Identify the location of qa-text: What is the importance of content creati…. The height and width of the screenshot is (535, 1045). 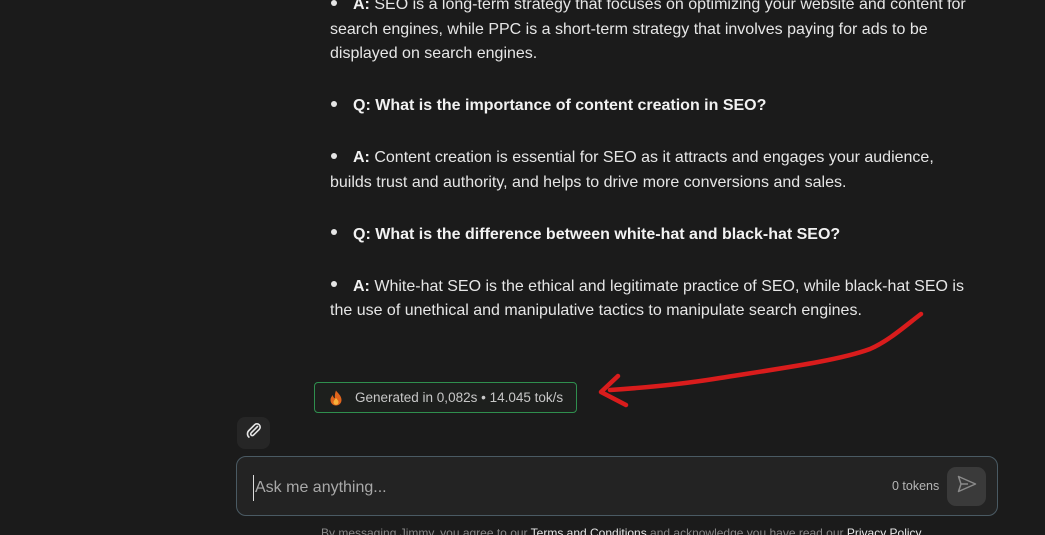
(571, 105).